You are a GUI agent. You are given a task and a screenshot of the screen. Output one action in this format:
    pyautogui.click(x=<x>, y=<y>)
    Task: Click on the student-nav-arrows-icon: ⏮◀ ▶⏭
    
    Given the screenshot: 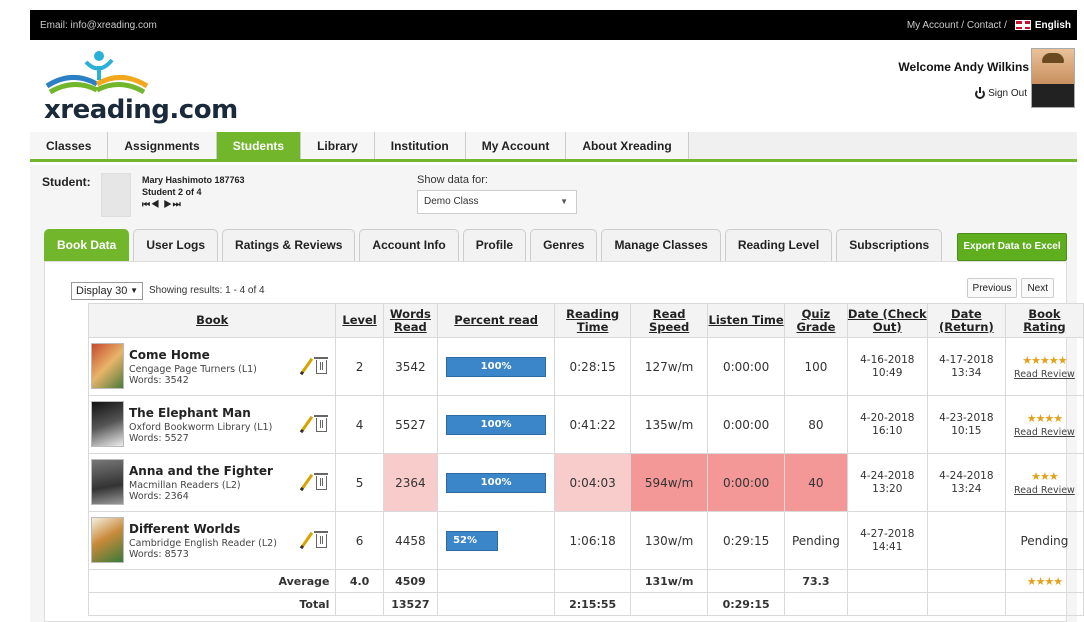 What is the action you would take?
    pyautogui.click(x=162, y=204)
    